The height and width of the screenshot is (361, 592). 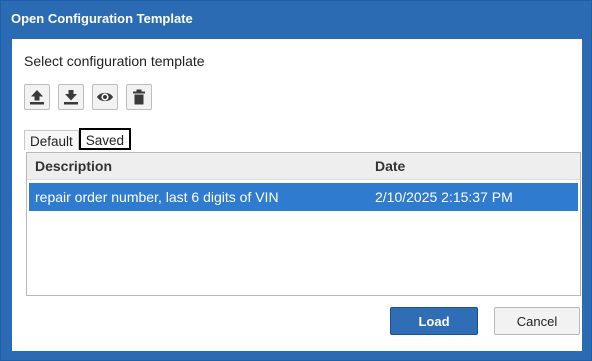 What do you see at coordinates (296, 20) in the screenshot?
I see `title-bar: Open Configuration Template` at bounding box center [296, 20].